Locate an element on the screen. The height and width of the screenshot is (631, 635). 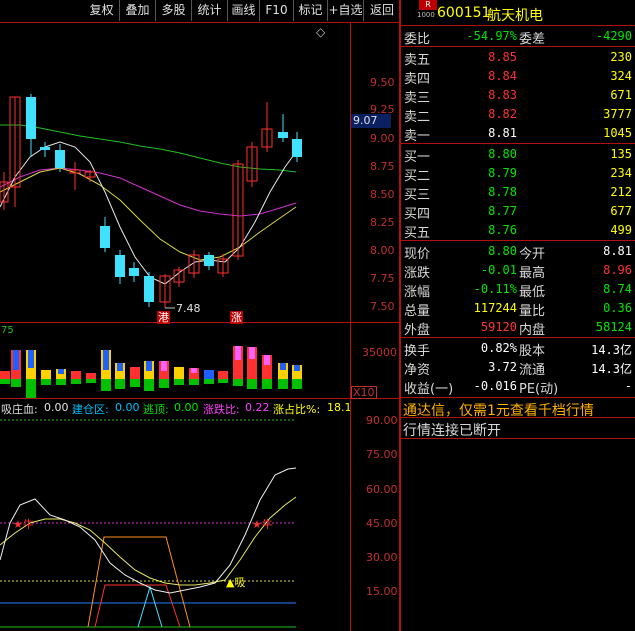
stat-value: 58124 is located at coordinates (613, 327).